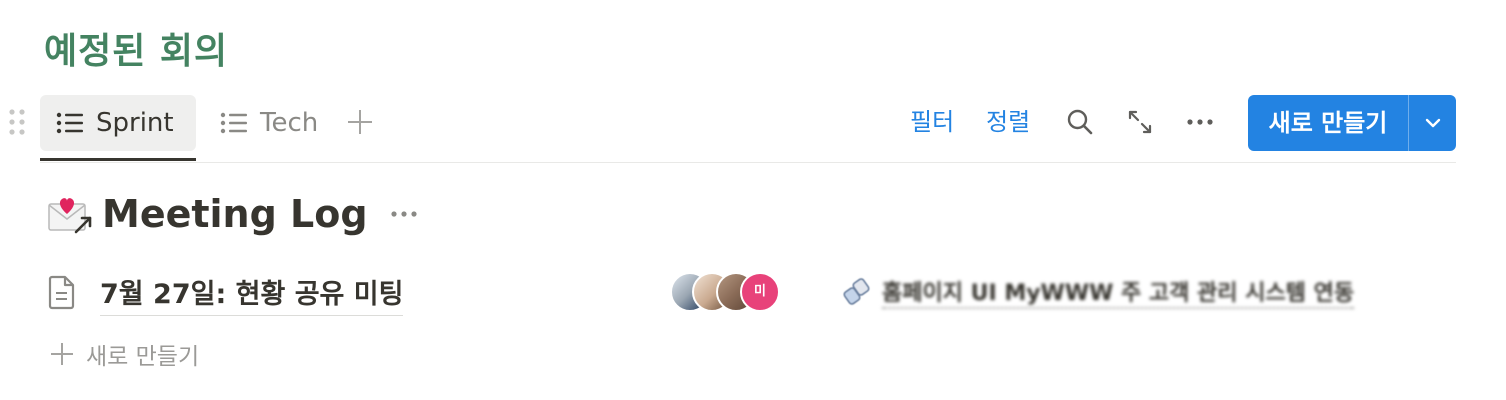  I want to click on more-options-button, so click(1200, 122).